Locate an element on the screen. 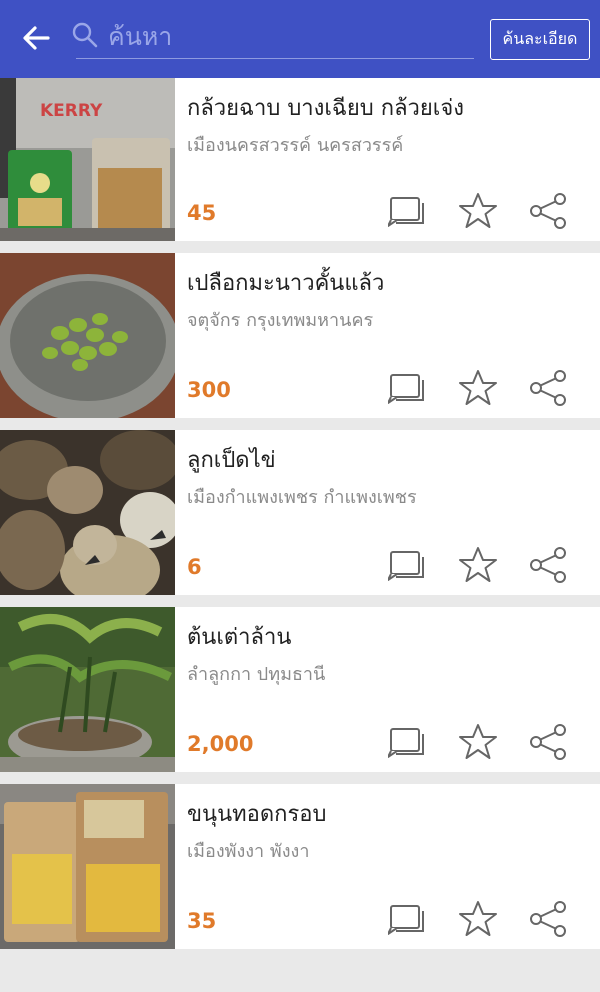 This screenshot has width=600, height=992. svg-text: KERRY is located at coordinates (71, 111).